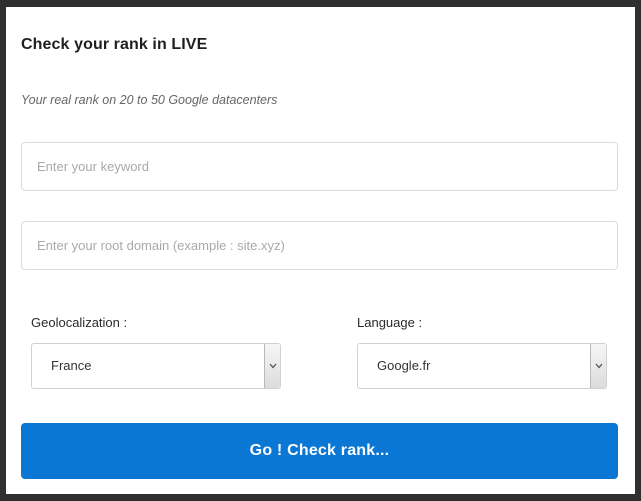  I want to click on language-dropdown-button, so click(598, 366).